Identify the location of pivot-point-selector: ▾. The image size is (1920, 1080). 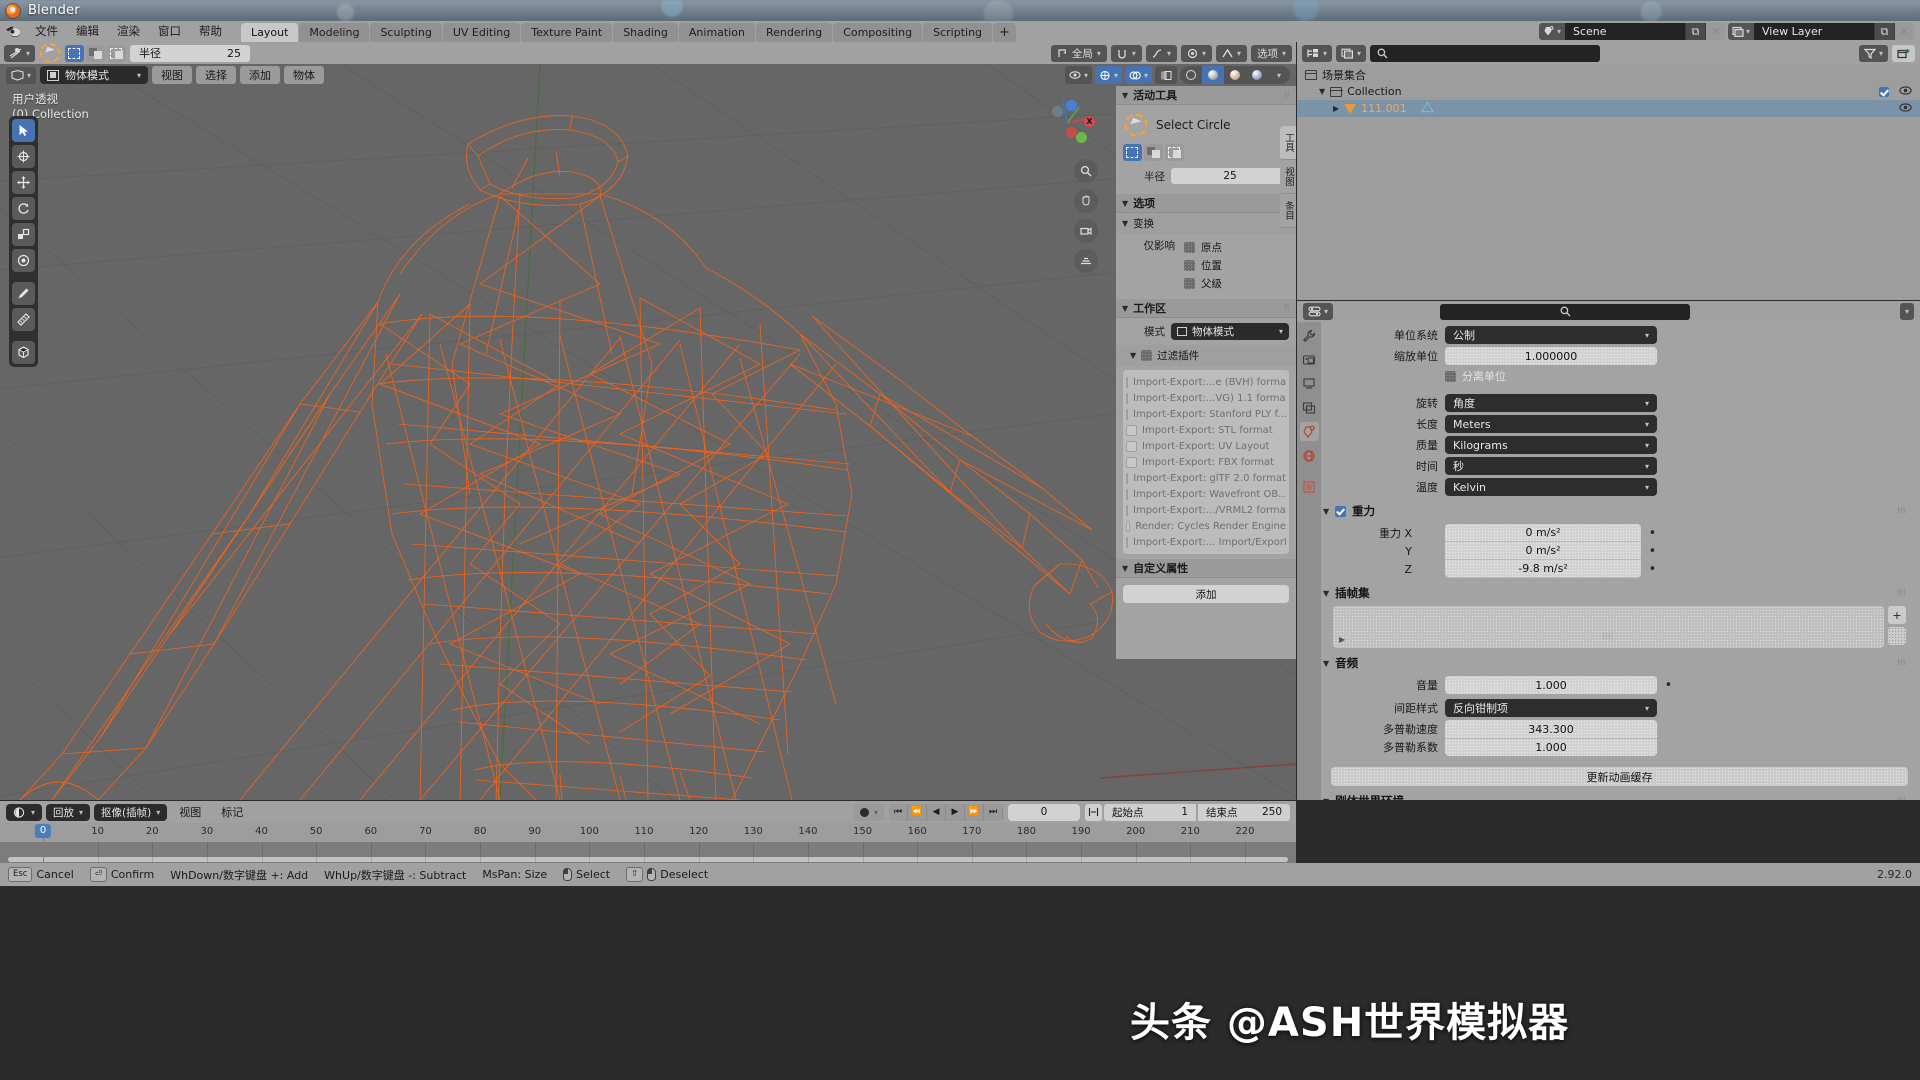
(1196, 53).